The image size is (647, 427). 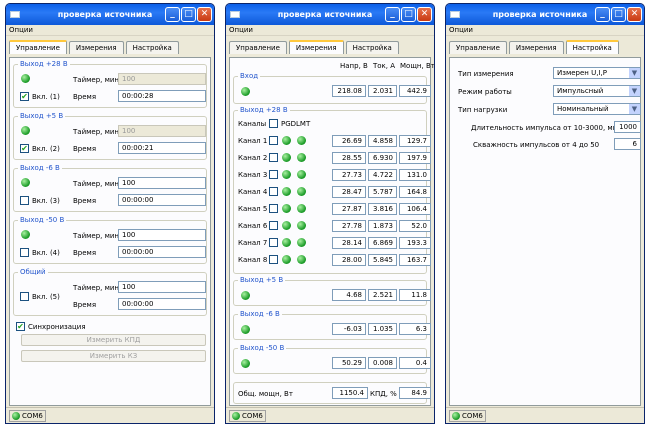 I want to click on group-label: Выход +28 В, so click(x=264, y=110).